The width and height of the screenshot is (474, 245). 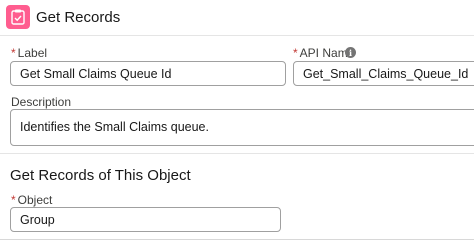 What do you see at coordinates (350, 52) in the screenshot?
I see `info-icon: i` at bounding box center [350, 52].